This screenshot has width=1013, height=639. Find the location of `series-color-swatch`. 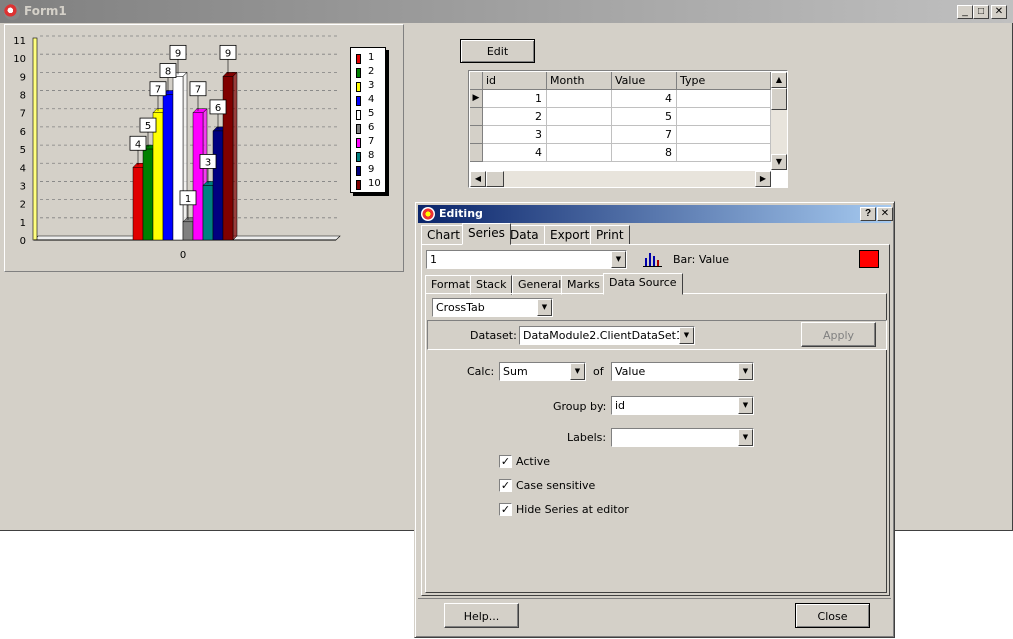

series-color-swatch is located at coordinates (869, 259).